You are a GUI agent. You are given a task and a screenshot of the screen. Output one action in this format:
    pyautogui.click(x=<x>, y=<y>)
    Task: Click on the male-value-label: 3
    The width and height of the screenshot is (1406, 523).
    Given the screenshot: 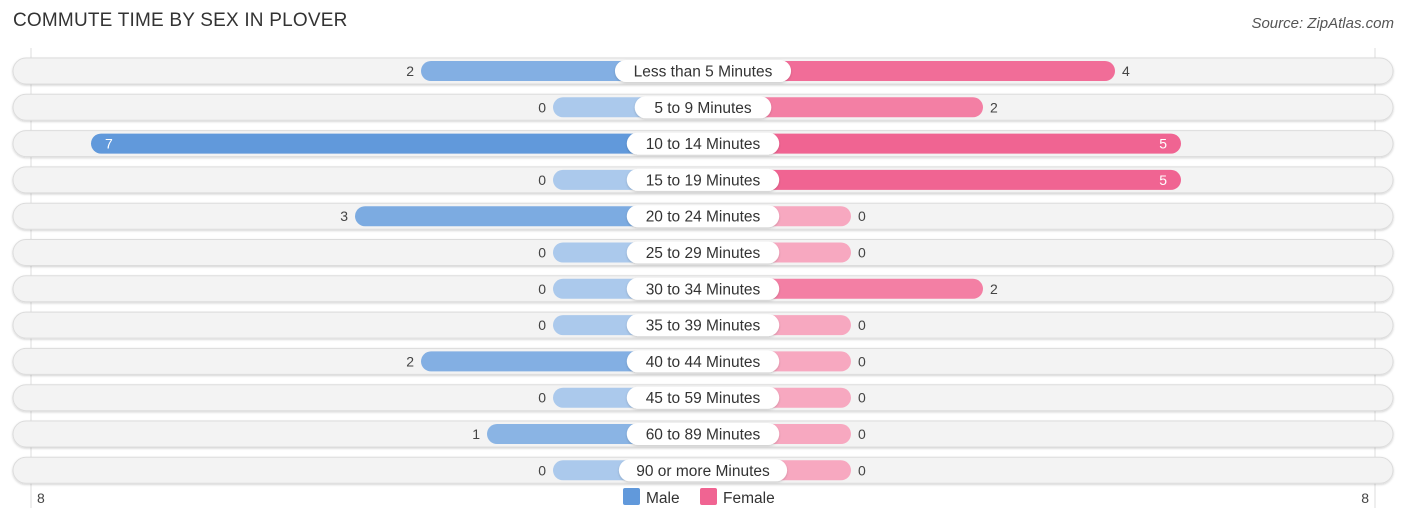 What is the action you would take?
    pyautogui.click(x=344, y=216)
    